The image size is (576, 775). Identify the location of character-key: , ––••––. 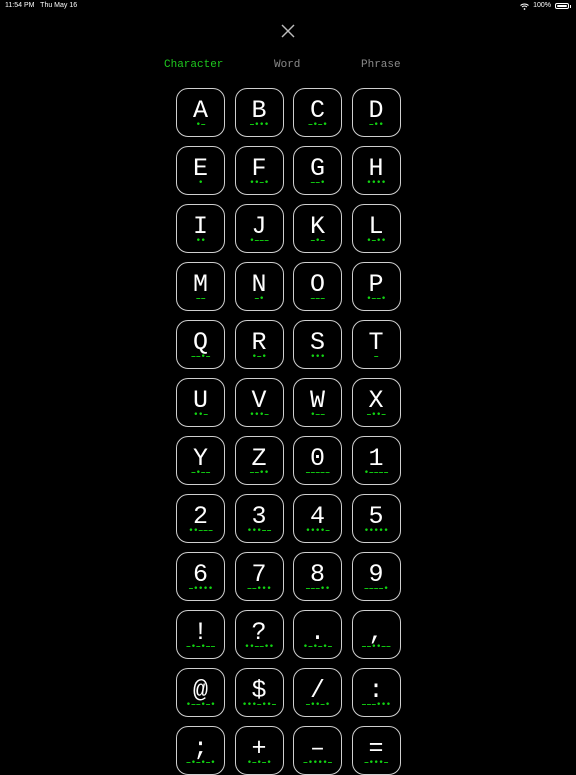
(376, 634).